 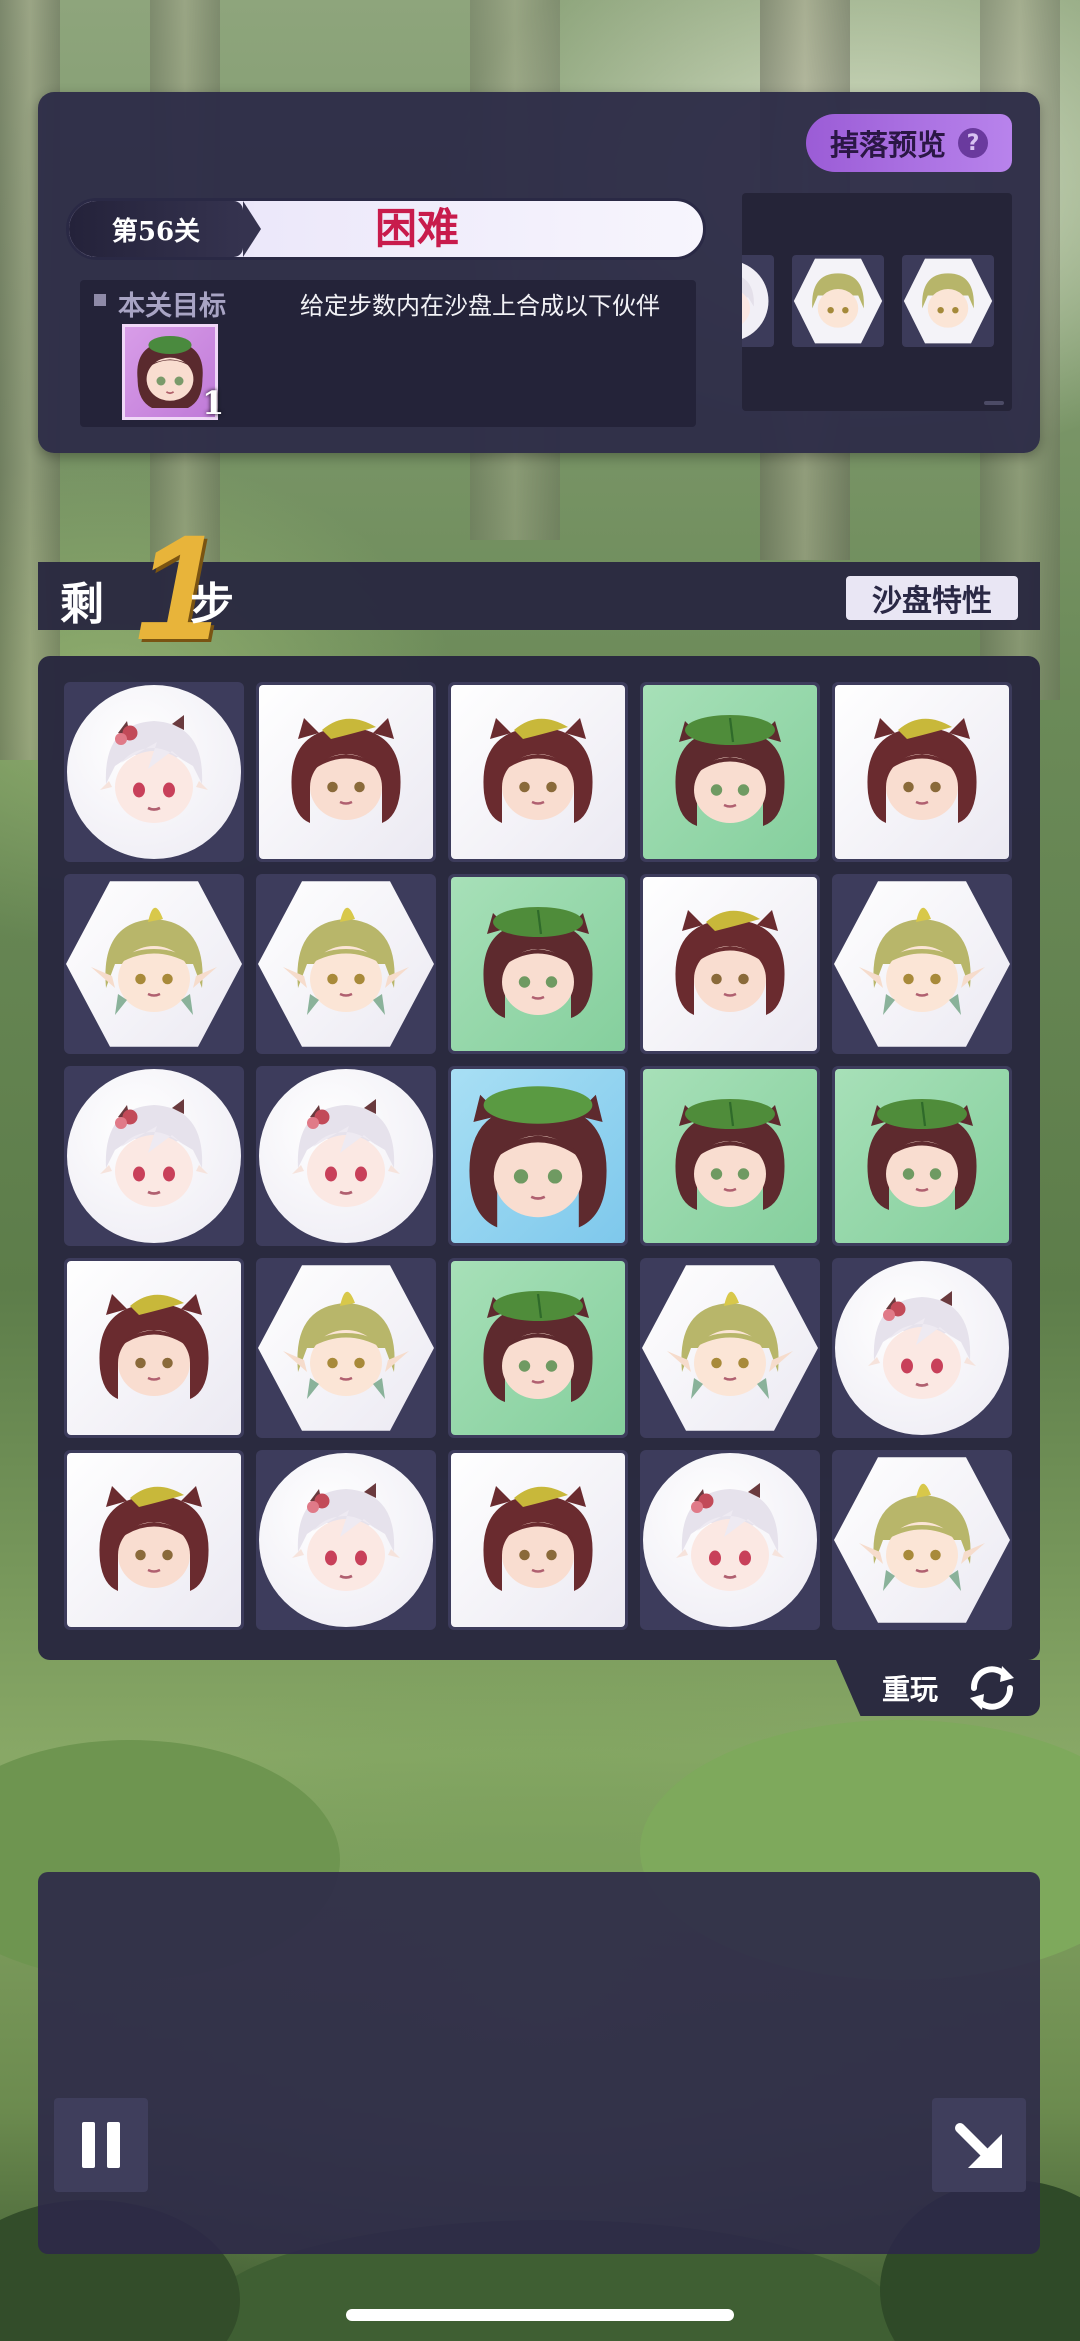 I want to click on pause-icon, so click(x=113, y=2145).